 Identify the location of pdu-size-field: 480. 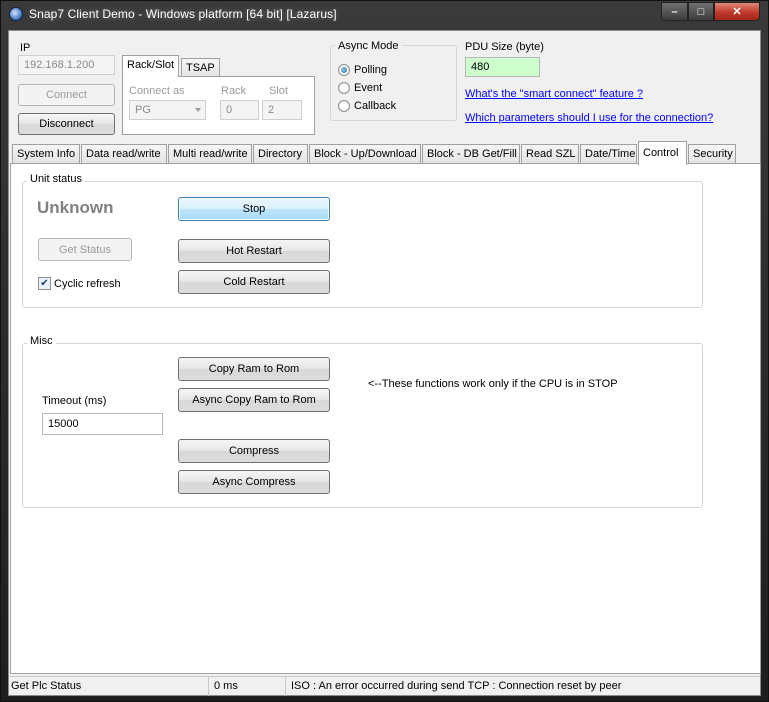
(502, 67).